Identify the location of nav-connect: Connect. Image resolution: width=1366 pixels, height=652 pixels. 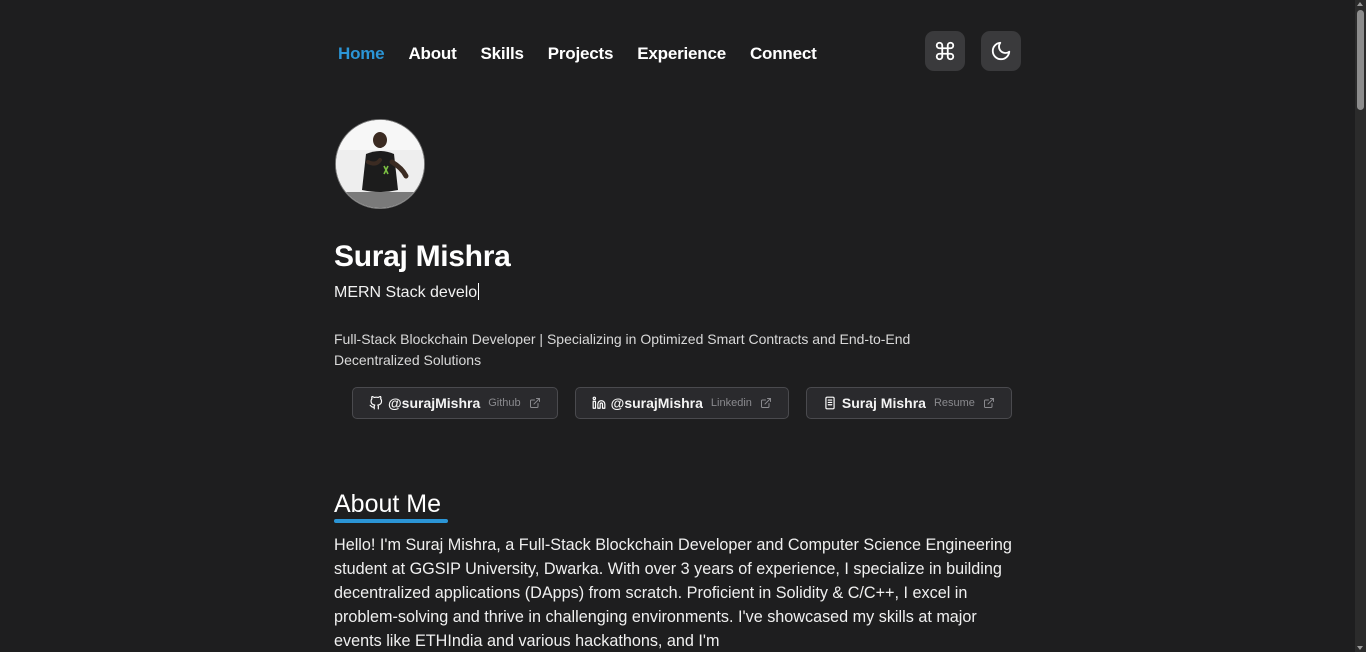
(783, 54).